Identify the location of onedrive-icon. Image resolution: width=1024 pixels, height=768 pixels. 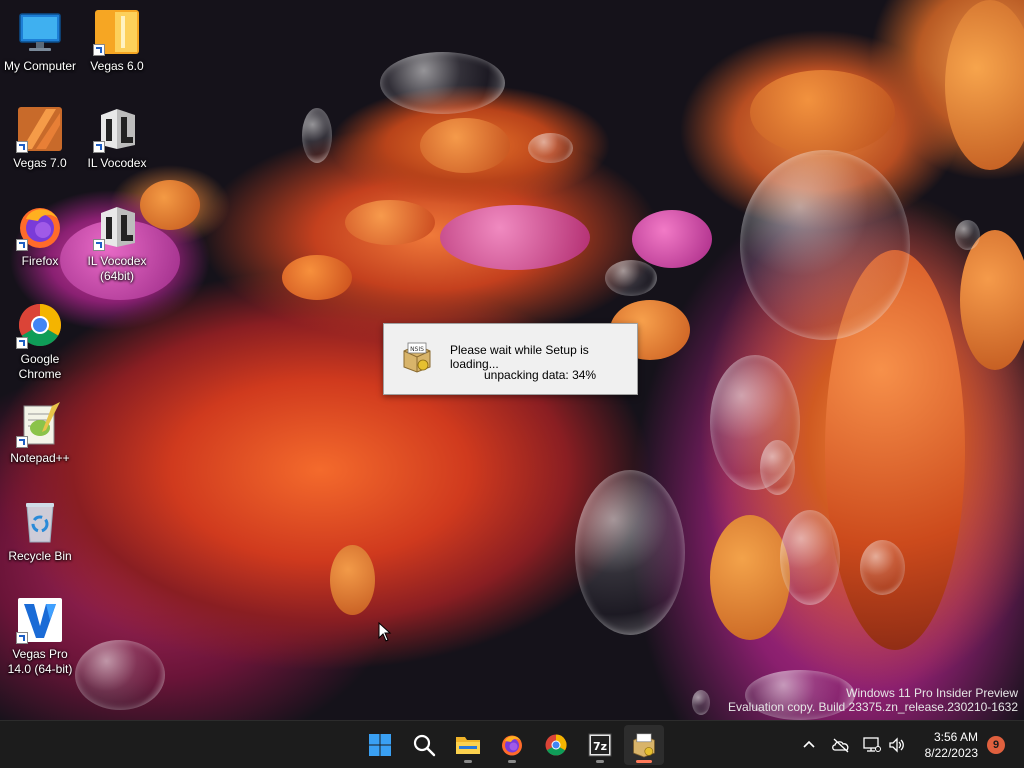
(840, 745).